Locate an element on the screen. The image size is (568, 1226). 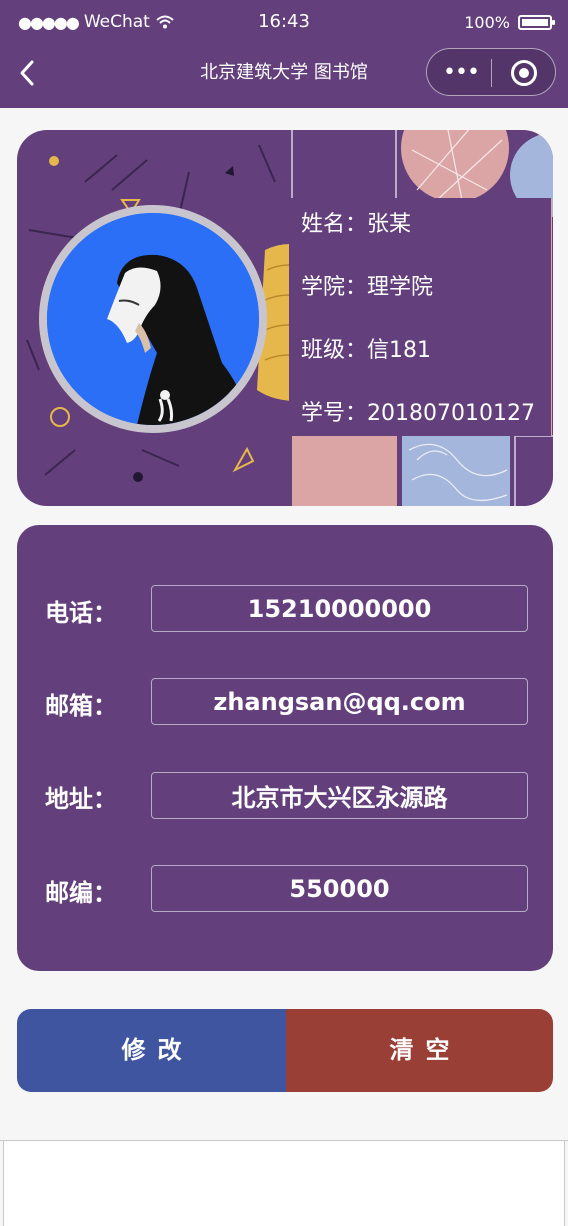
clear-button: 清空 is located at coordinates (419, 1050).